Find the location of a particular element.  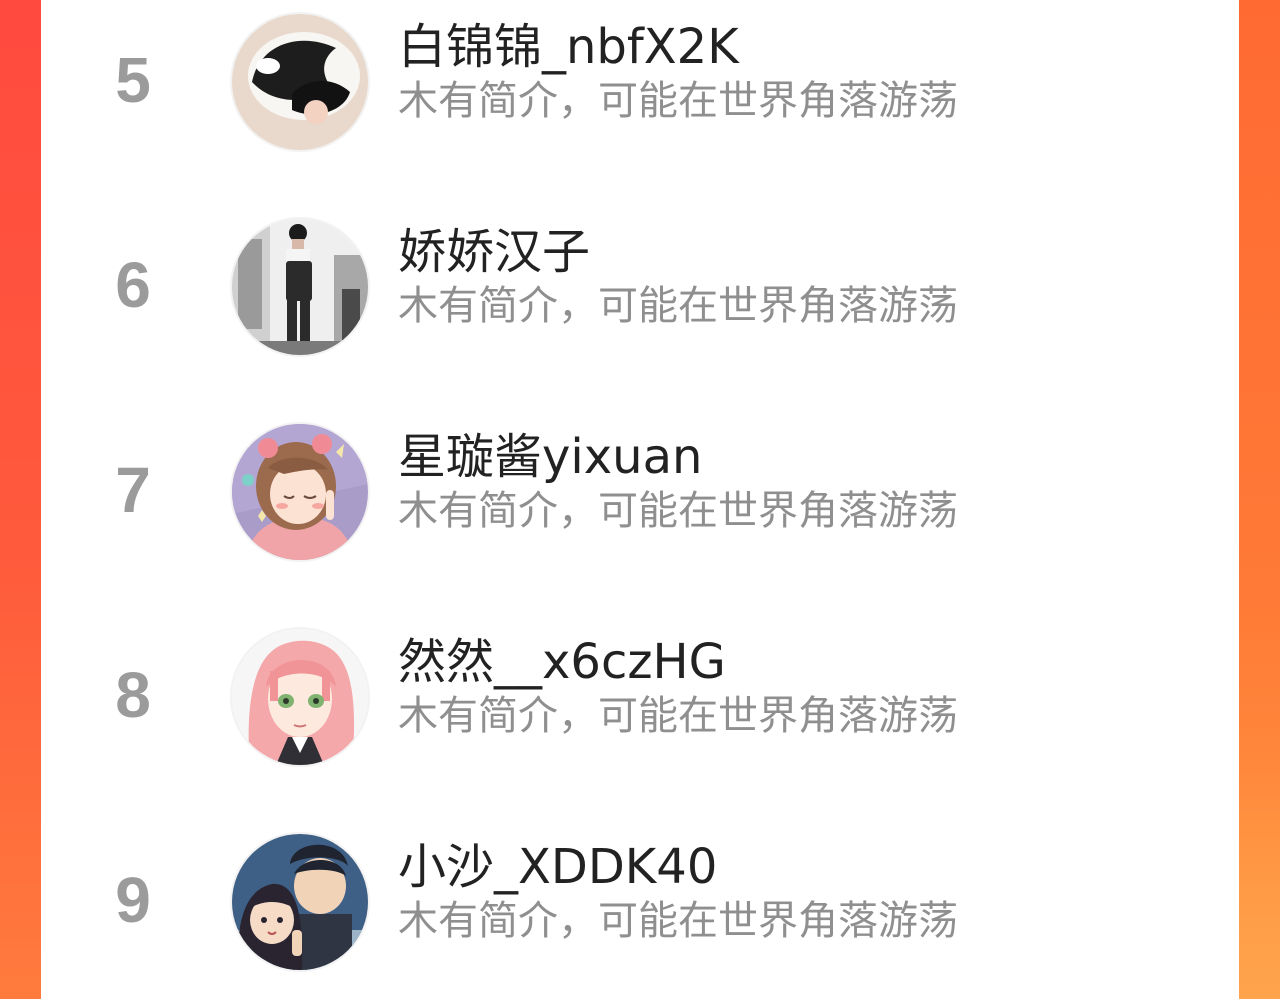

background-gradient-right is located at coordinates (1259, 499).